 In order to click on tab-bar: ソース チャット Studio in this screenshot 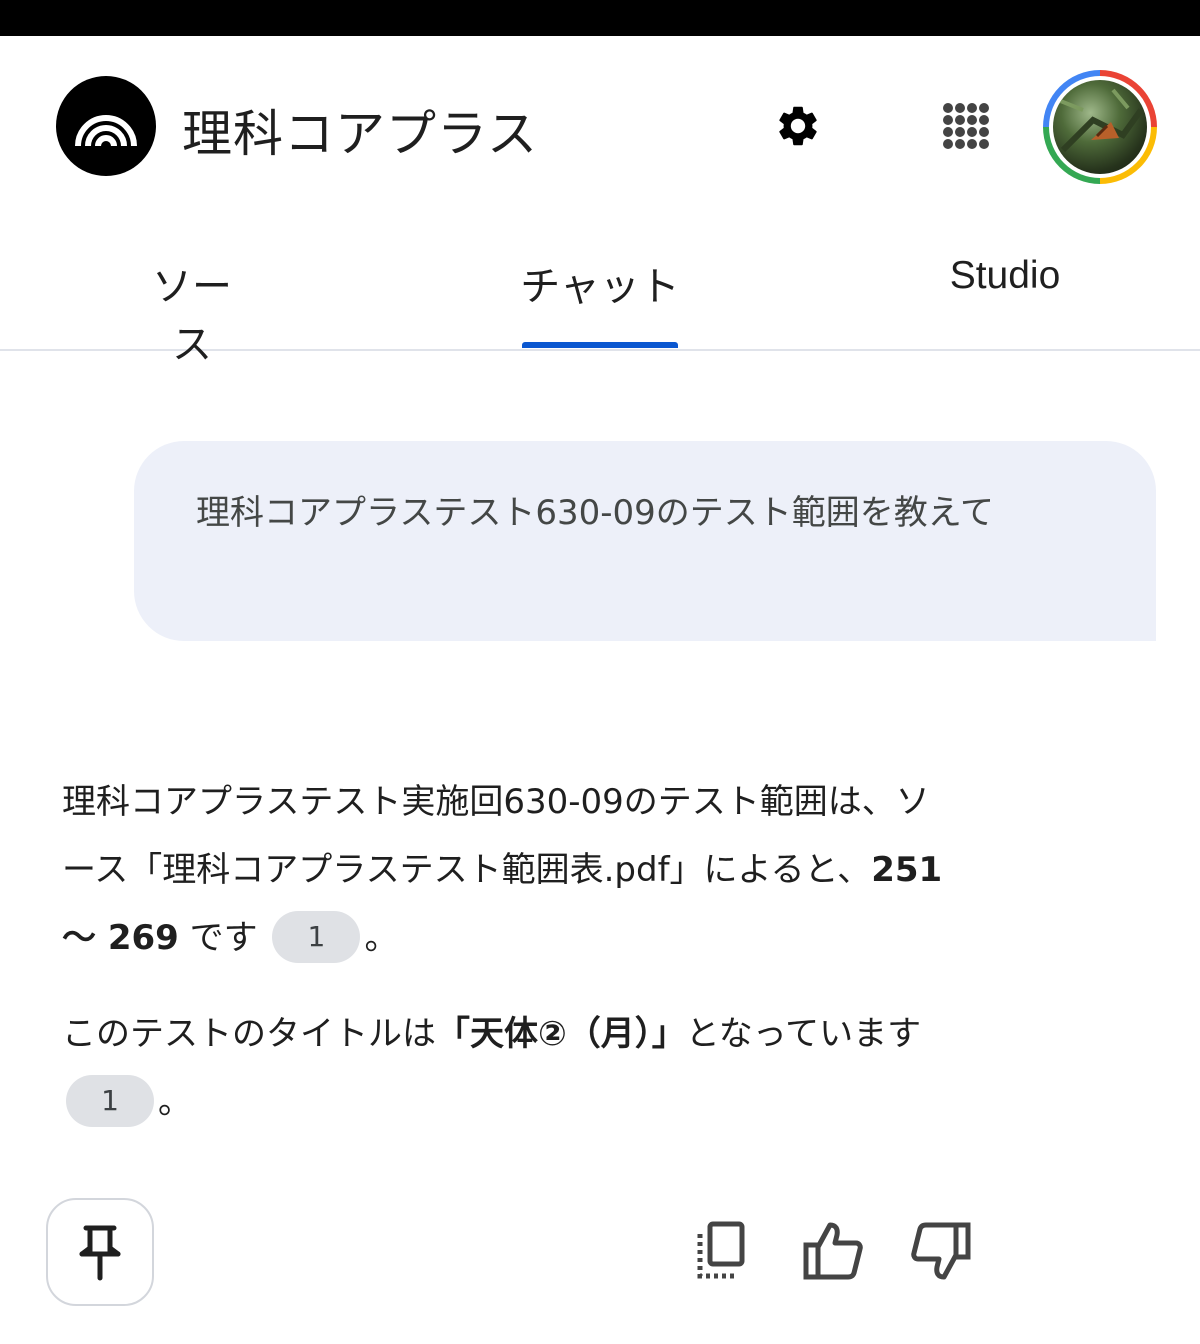, I will do `click(600, 292)`.